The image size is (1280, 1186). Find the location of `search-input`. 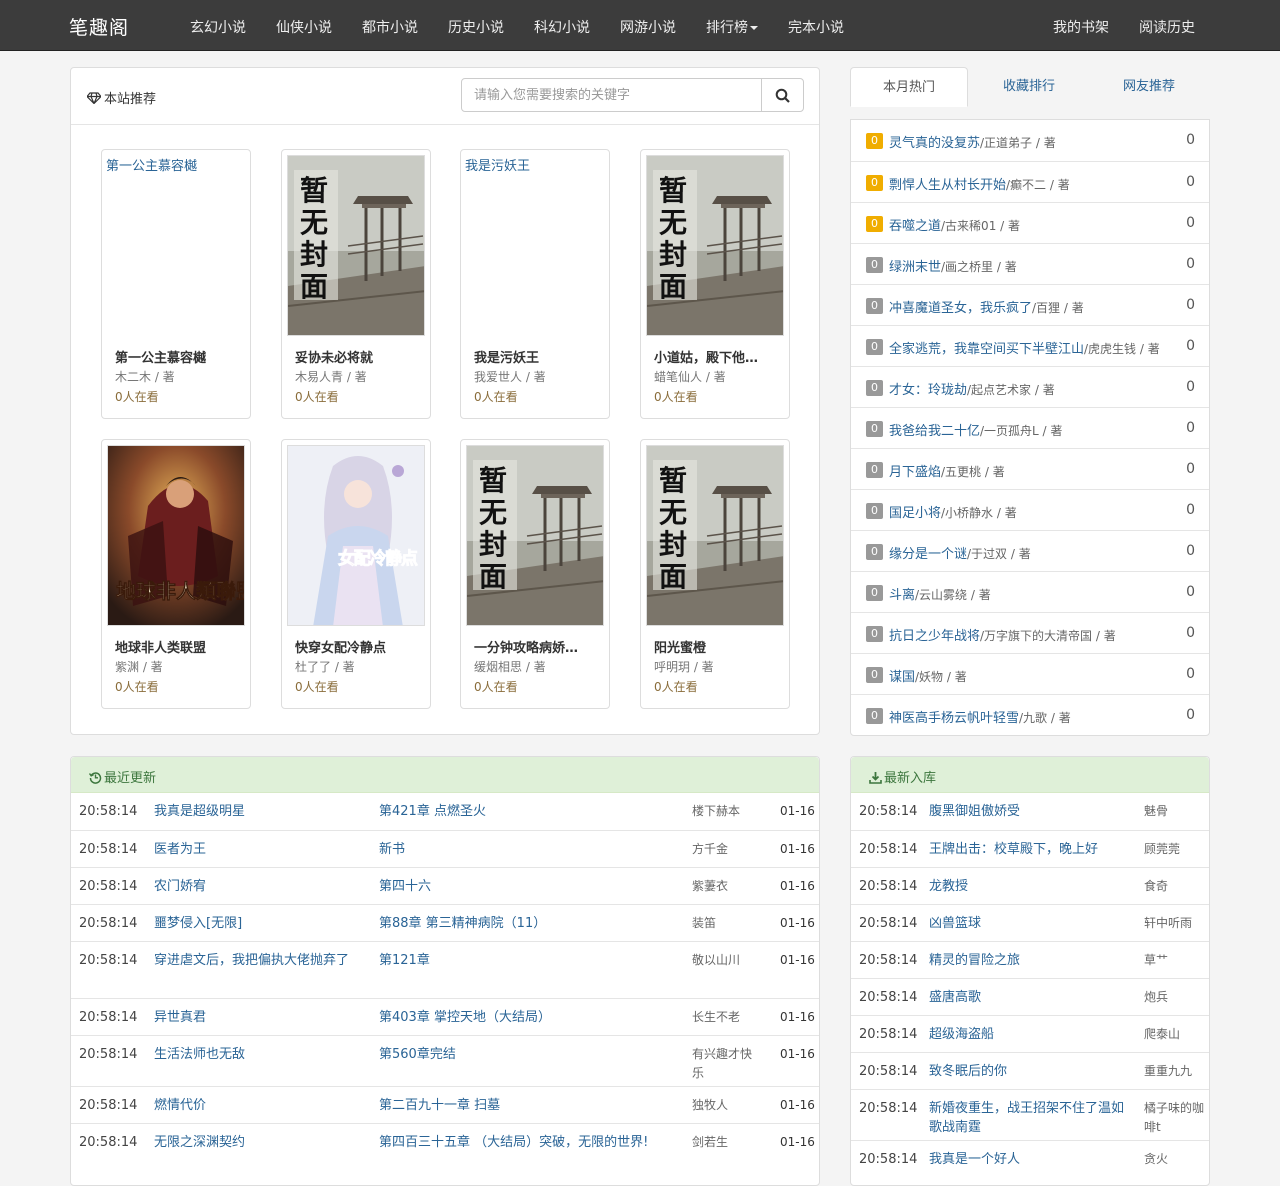

search-input is located at coordinates (611, 95).